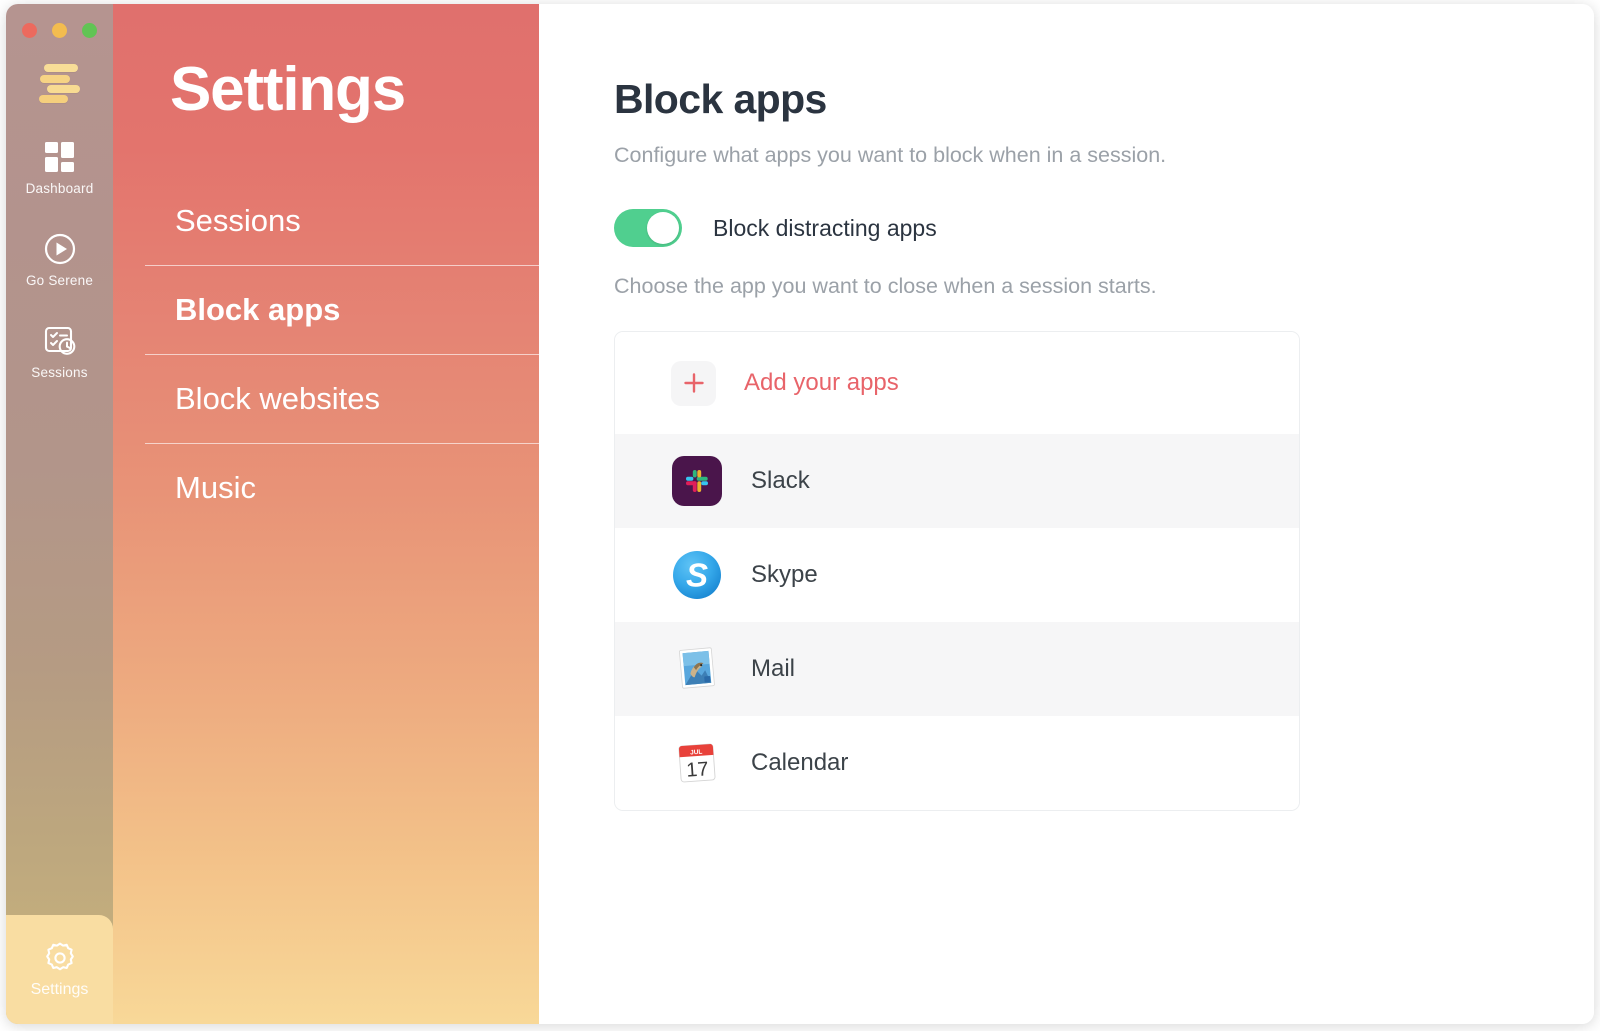 The width and height of the screenshot is (1600, 1031). I want to click on toggle-label: Block distracting apps, so click(825, 227).